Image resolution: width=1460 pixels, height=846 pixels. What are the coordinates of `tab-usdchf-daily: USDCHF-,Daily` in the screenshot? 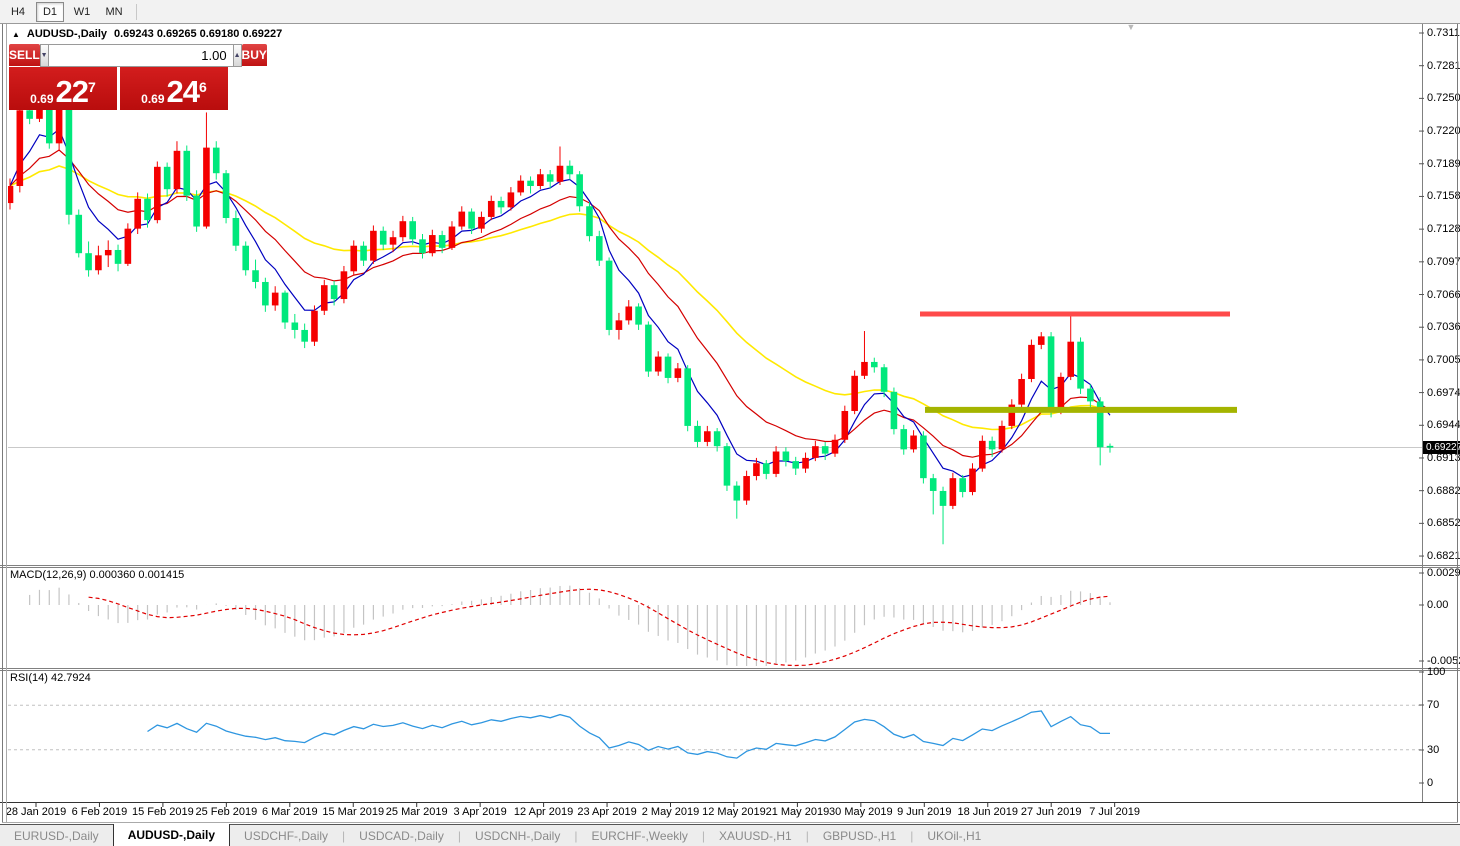 It's located at (286, 835).